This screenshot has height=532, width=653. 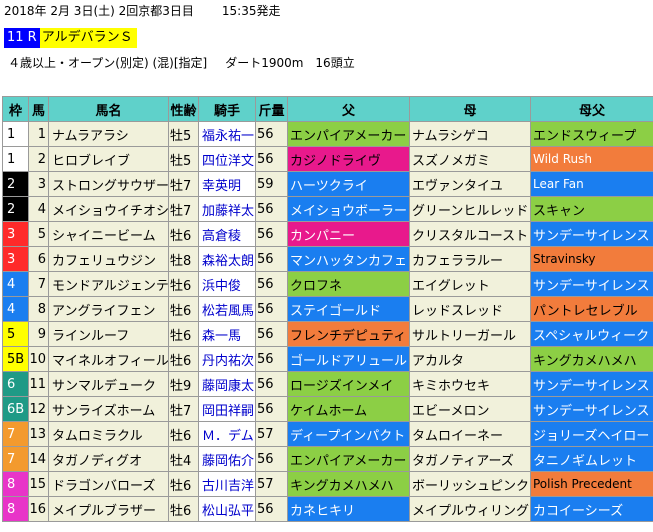 What do you see at coordinates (591, 259) in the screenshot?
I see `damsire-cell: Stravinsky` at bounding box center [591, 259].